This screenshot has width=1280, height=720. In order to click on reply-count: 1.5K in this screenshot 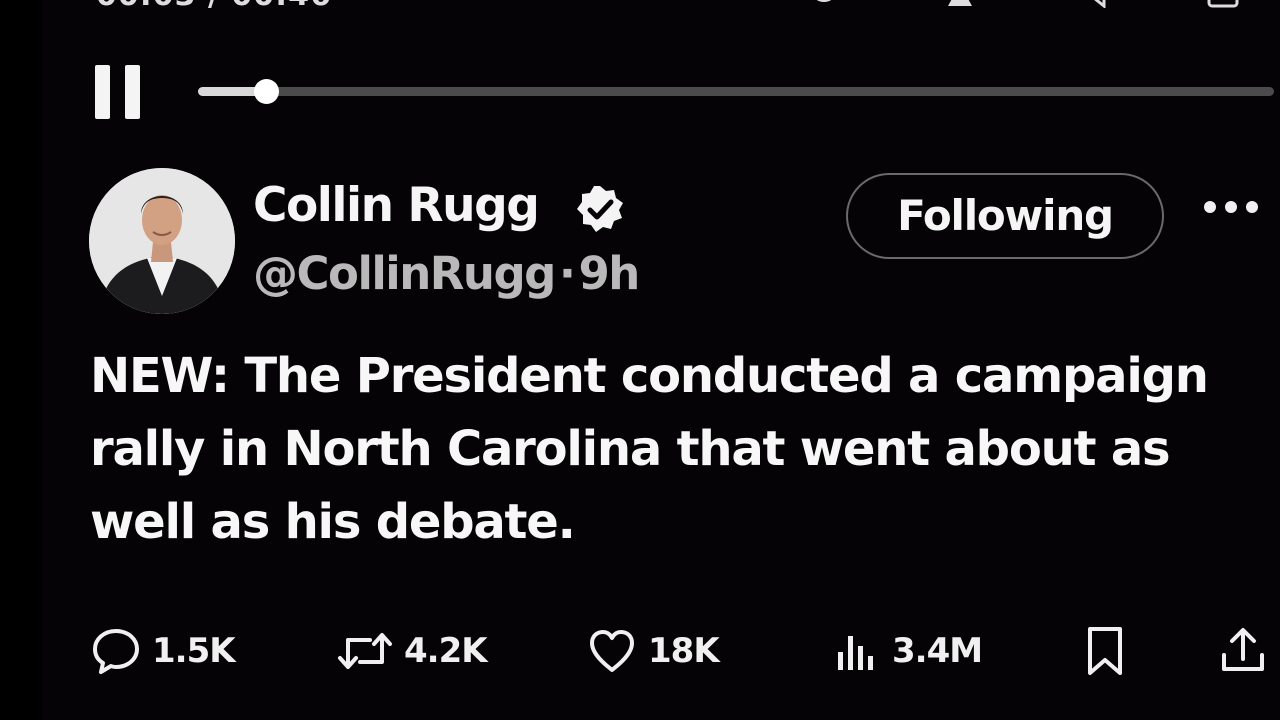, I will do `click(194, 651)`.